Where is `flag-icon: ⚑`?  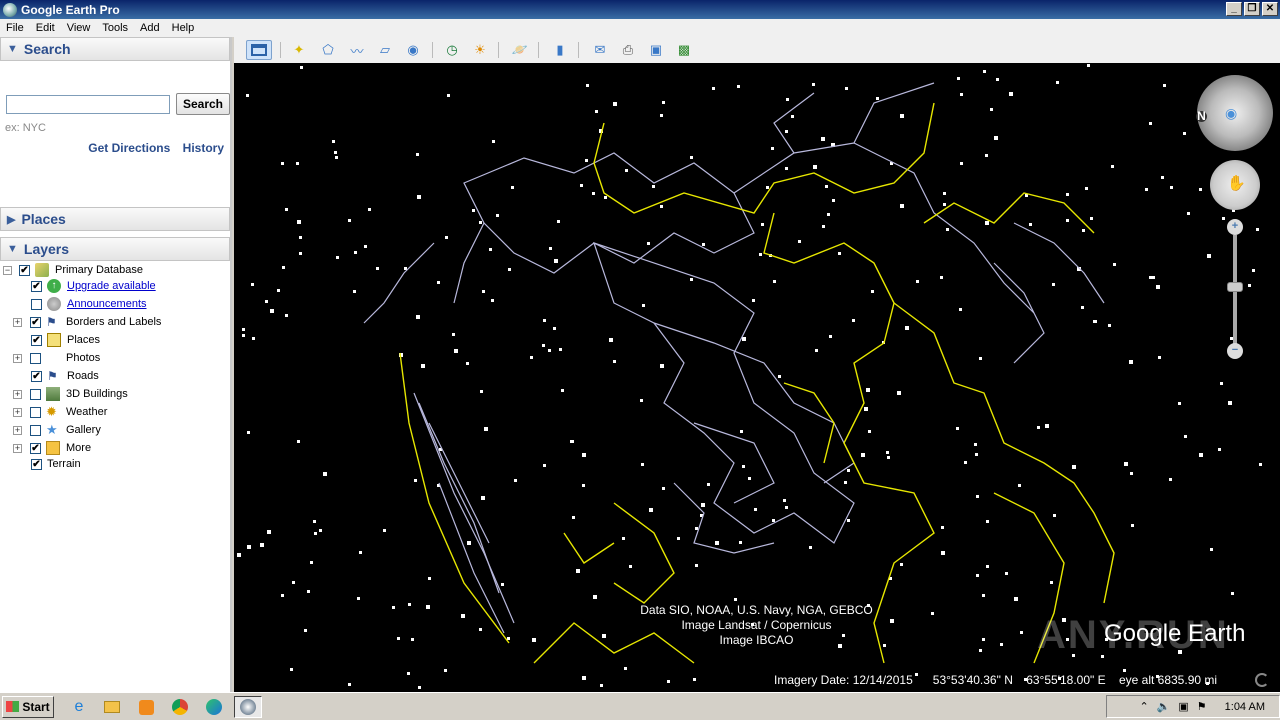 flag-icon: ⚑ is located at coordinates (1202, 706).